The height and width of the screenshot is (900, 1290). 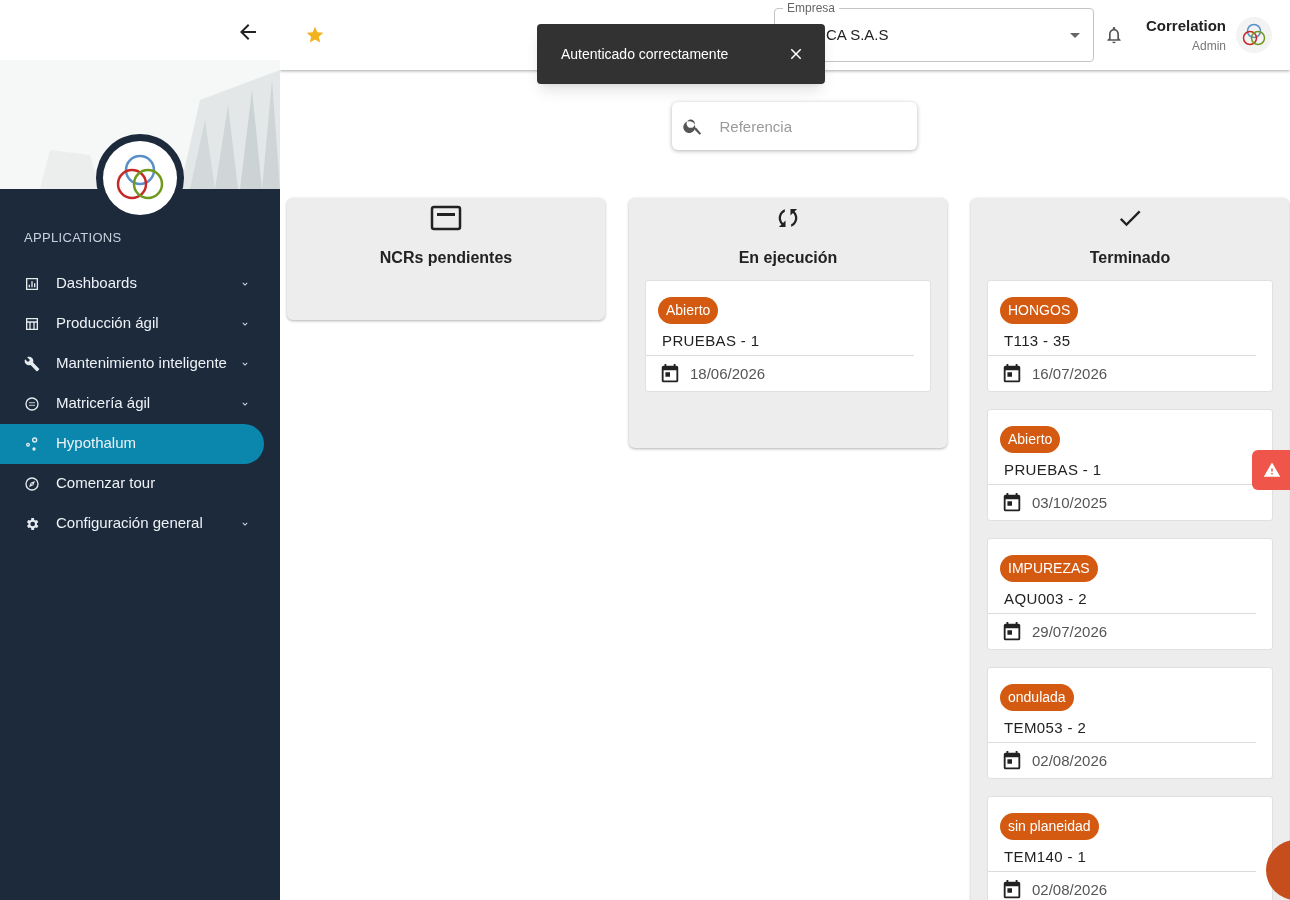 I want to click on sidebar-item: Mantenimiento inteligente, so click(x=132, y=363).